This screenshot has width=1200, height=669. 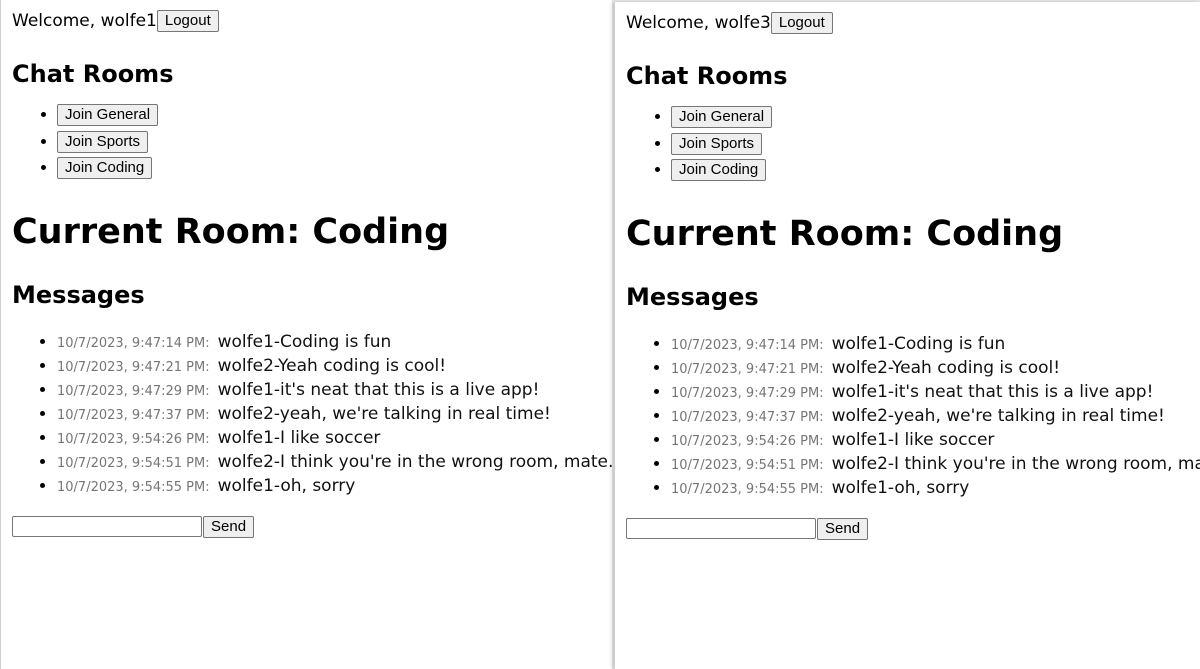 What do you see at coordinates (84, 21) in the screenshot?
I see `welcome-text: Welcome, wolfe1` at bounding box center [84, 21].